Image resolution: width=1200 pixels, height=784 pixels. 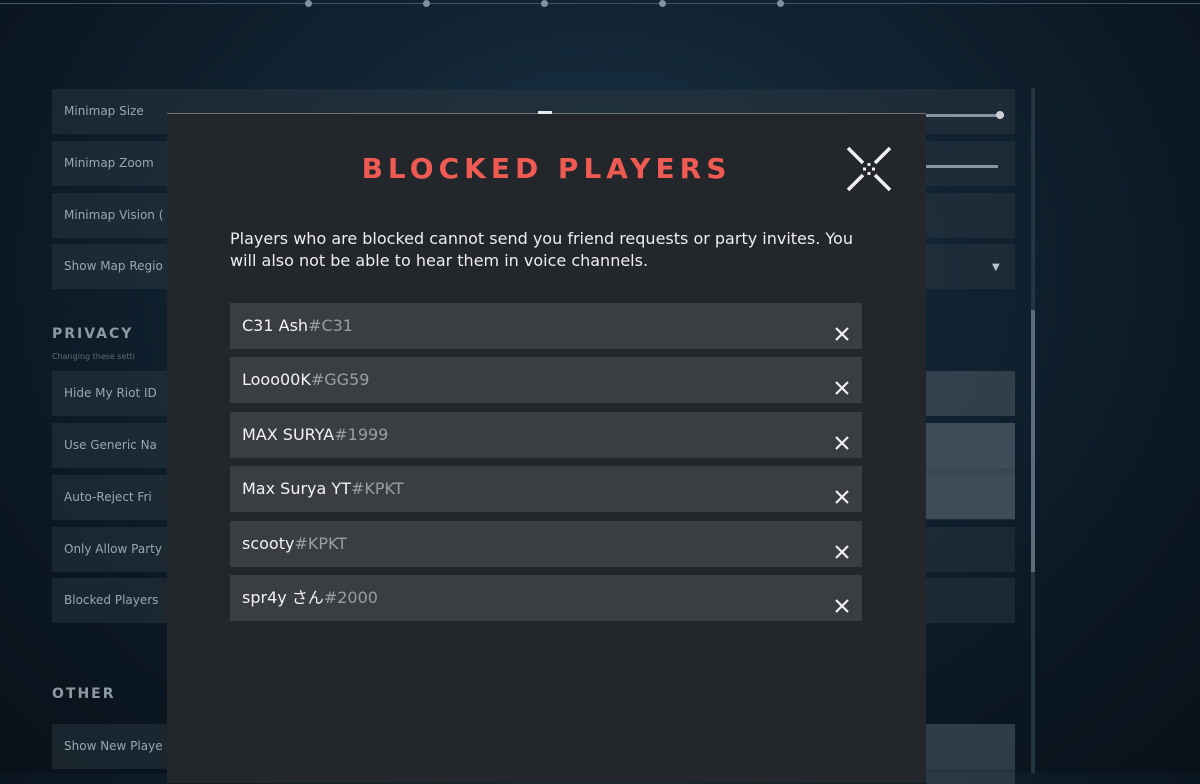 What do you see at coordinates (962, 166) in the screenshot?
I see `minimap-zoom-slider` at bounding box center [962, 166].